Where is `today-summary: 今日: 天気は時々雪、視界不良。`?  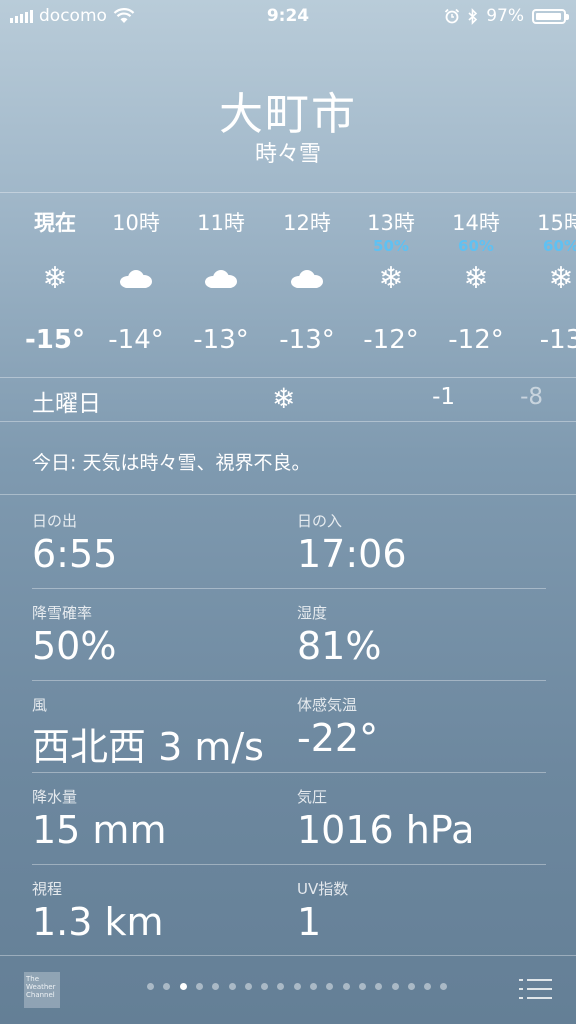 today-summary: 今日: 天気は時々雪、視界不良。 is located at coordinates (171, 463).